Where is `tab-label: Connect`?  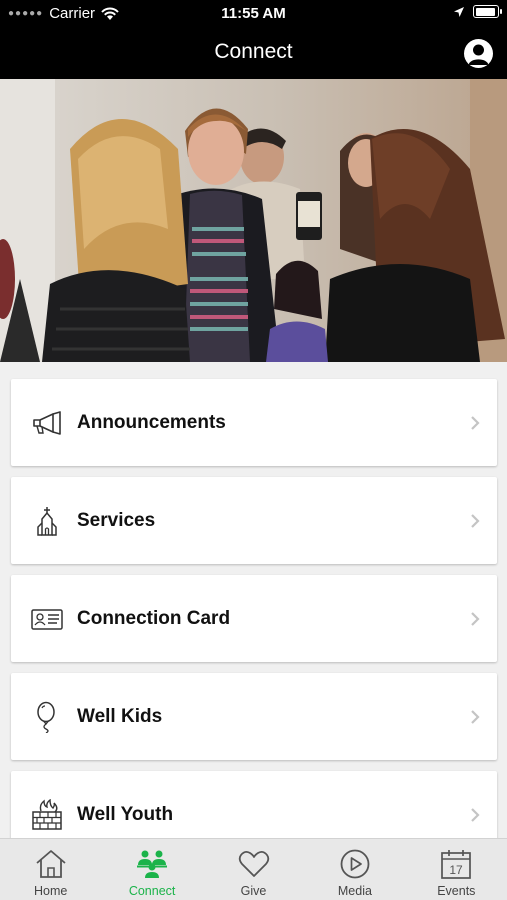 tab-label: Connect is located at coordinates (152, 891).